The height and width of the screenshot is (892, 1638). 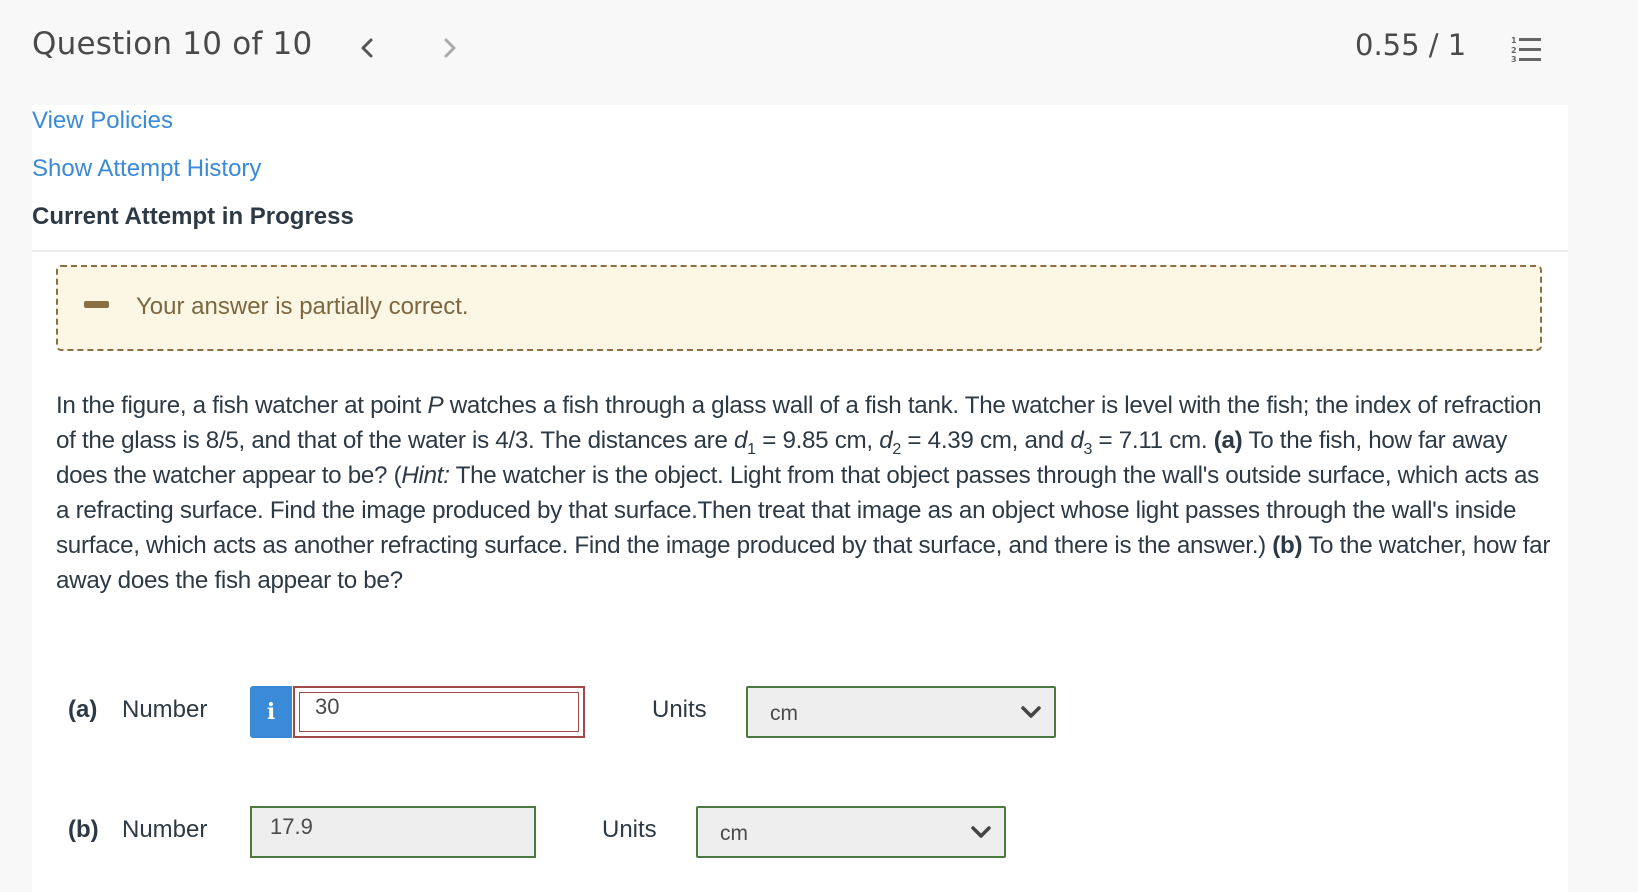 What do you see at coordinates (302, 306) in the screenshot?
I see `feedback-text: Your answer is partially correct.` at bounding box center [302, 306].